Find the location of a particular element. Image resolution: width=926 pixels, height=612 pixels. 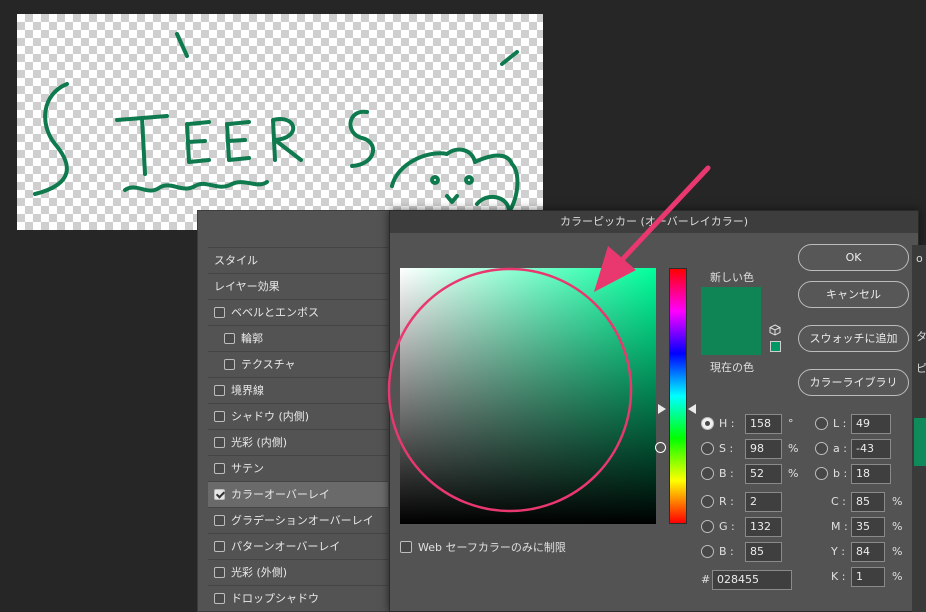

lab-l-input: 49 is located at coordinates (871, 424).